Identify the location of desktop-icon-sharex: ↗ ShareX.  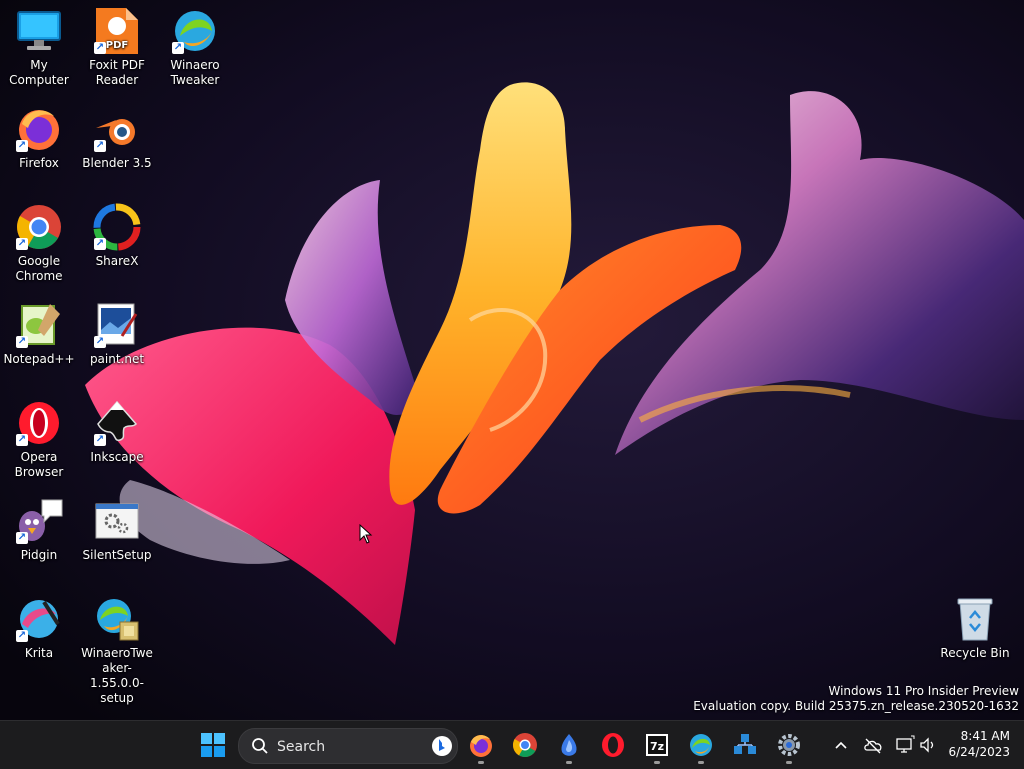
(117, 235).